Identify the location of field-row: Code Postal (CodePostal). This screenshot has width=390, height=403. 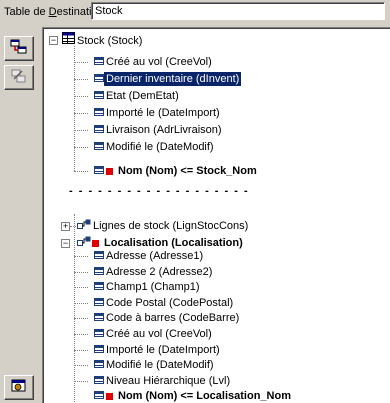
(164, 303).